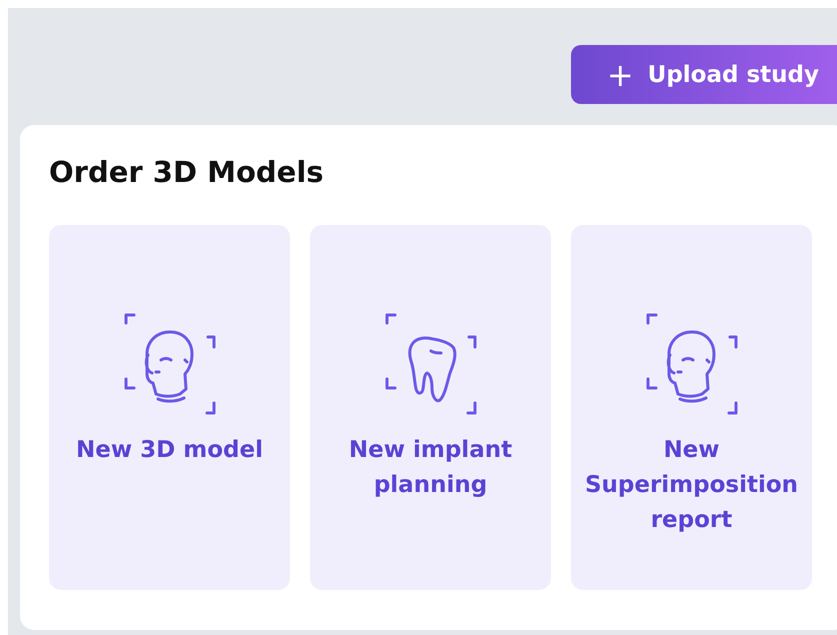 The image size is (837, 635). What do you see at coordinates (187, 172) in the screenshot?
I see `card-title: Order 3D Models` at bounding box center [187, 172].